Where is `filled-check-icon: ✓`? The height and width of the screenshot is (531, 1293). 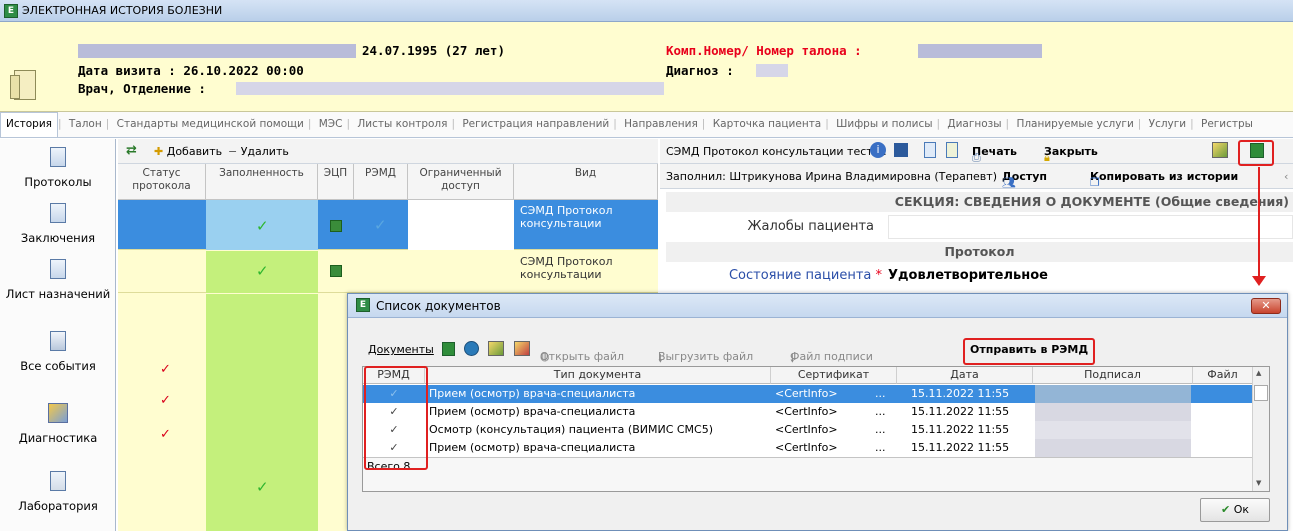 filled-check-icon: ✓ is located at coordinates (262, 487).